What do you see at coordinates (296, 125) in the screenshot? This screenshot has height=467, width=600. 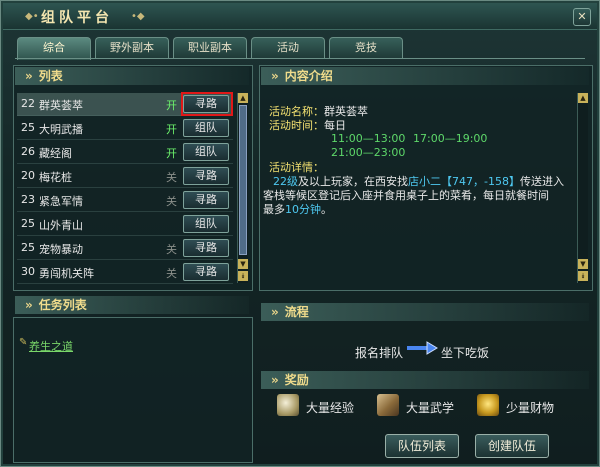 I see `activity-time-label: 活动时间：` at bounding box center [296, 125].